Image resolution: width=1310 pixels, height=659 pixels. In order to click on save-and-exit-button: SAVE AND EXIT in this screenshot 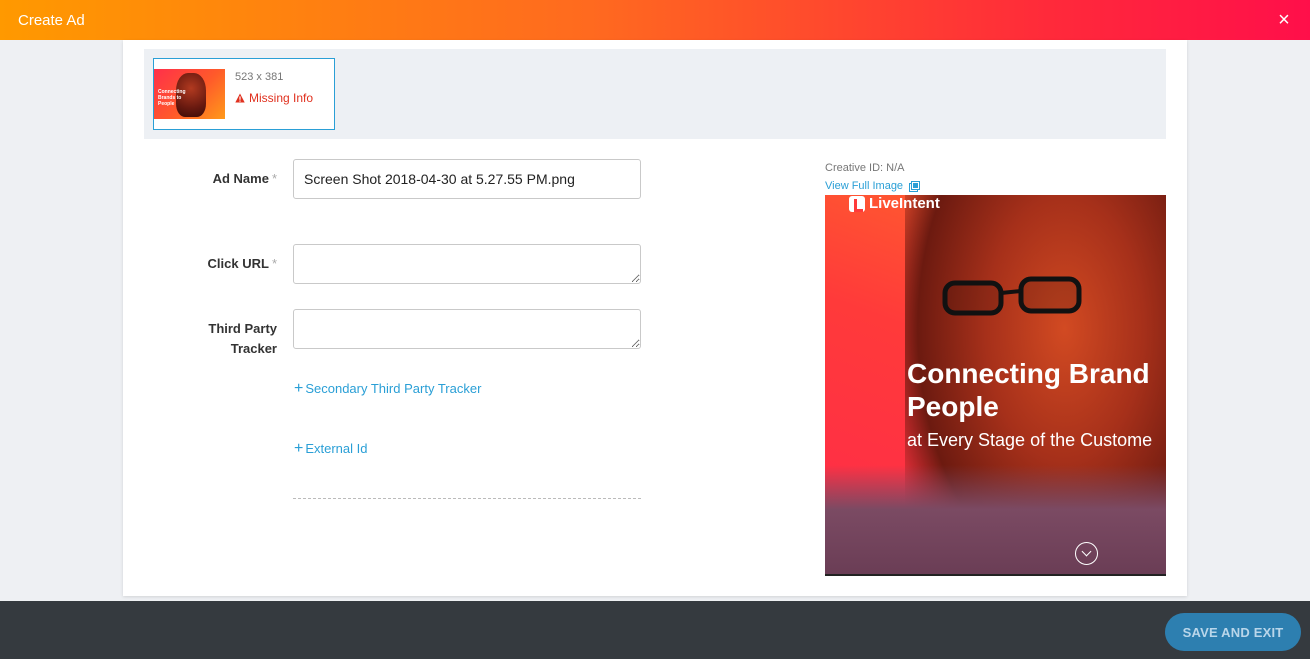, I will do `click(1233, 632)`.